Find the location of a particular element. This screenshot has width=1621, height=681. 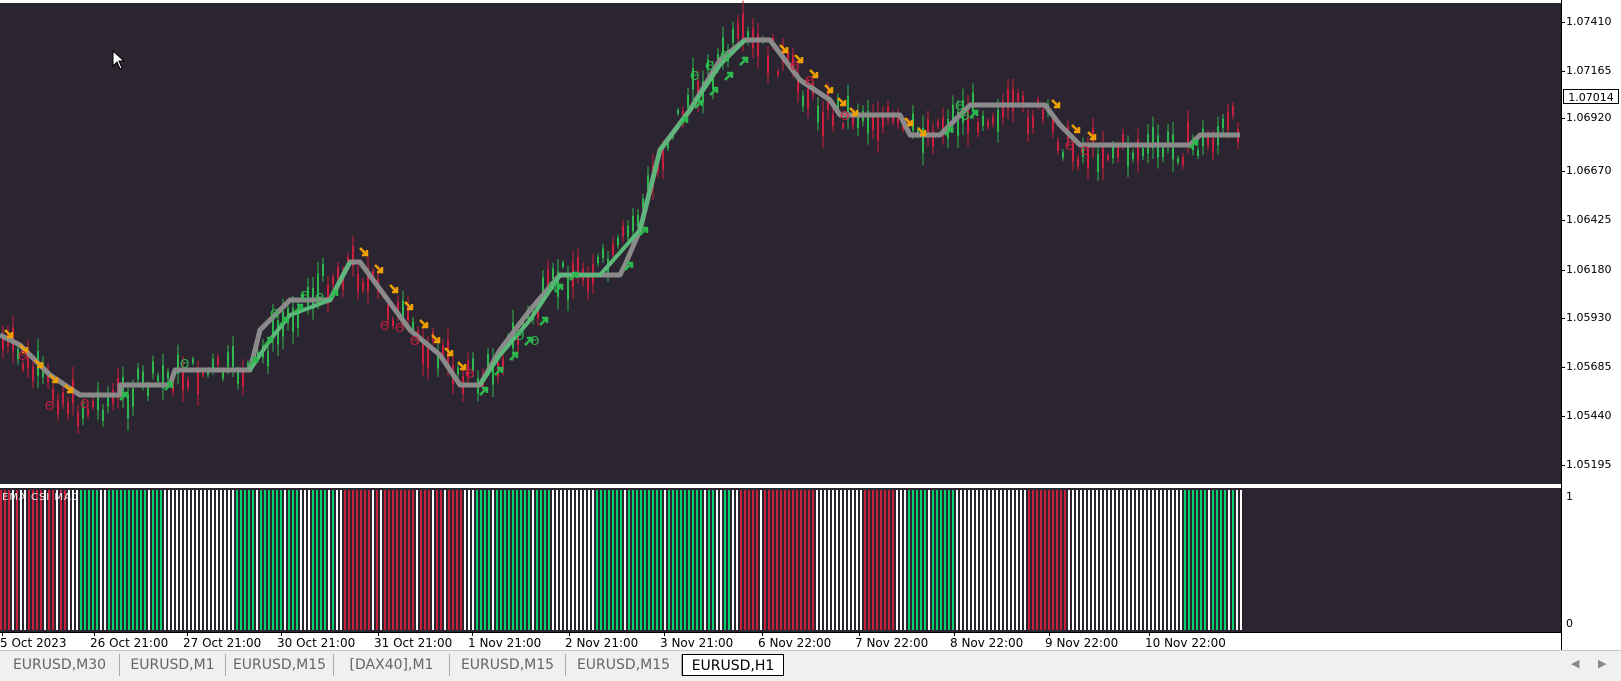

buy-arrow-icon is located at coordinates (484, 391).